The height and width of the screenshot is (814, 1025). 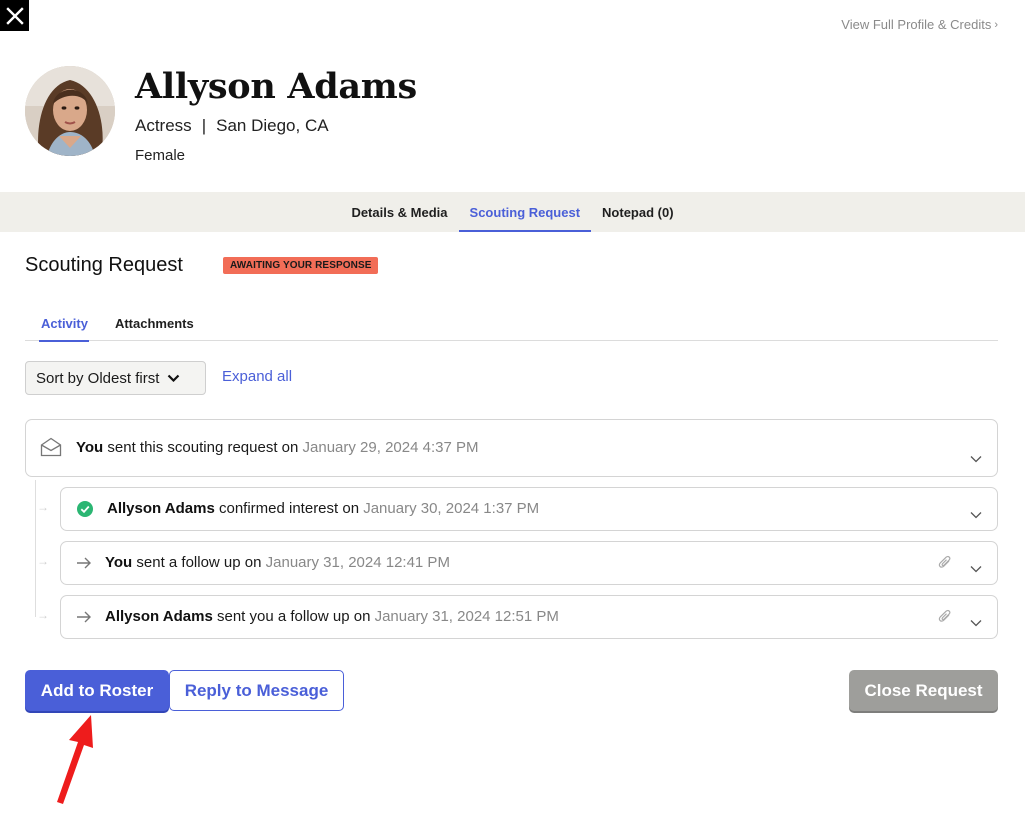 What do you see at coordinates (160, 155) in the screenshot?
I see `profile-gender: Female` at bounding box center [160, 155].